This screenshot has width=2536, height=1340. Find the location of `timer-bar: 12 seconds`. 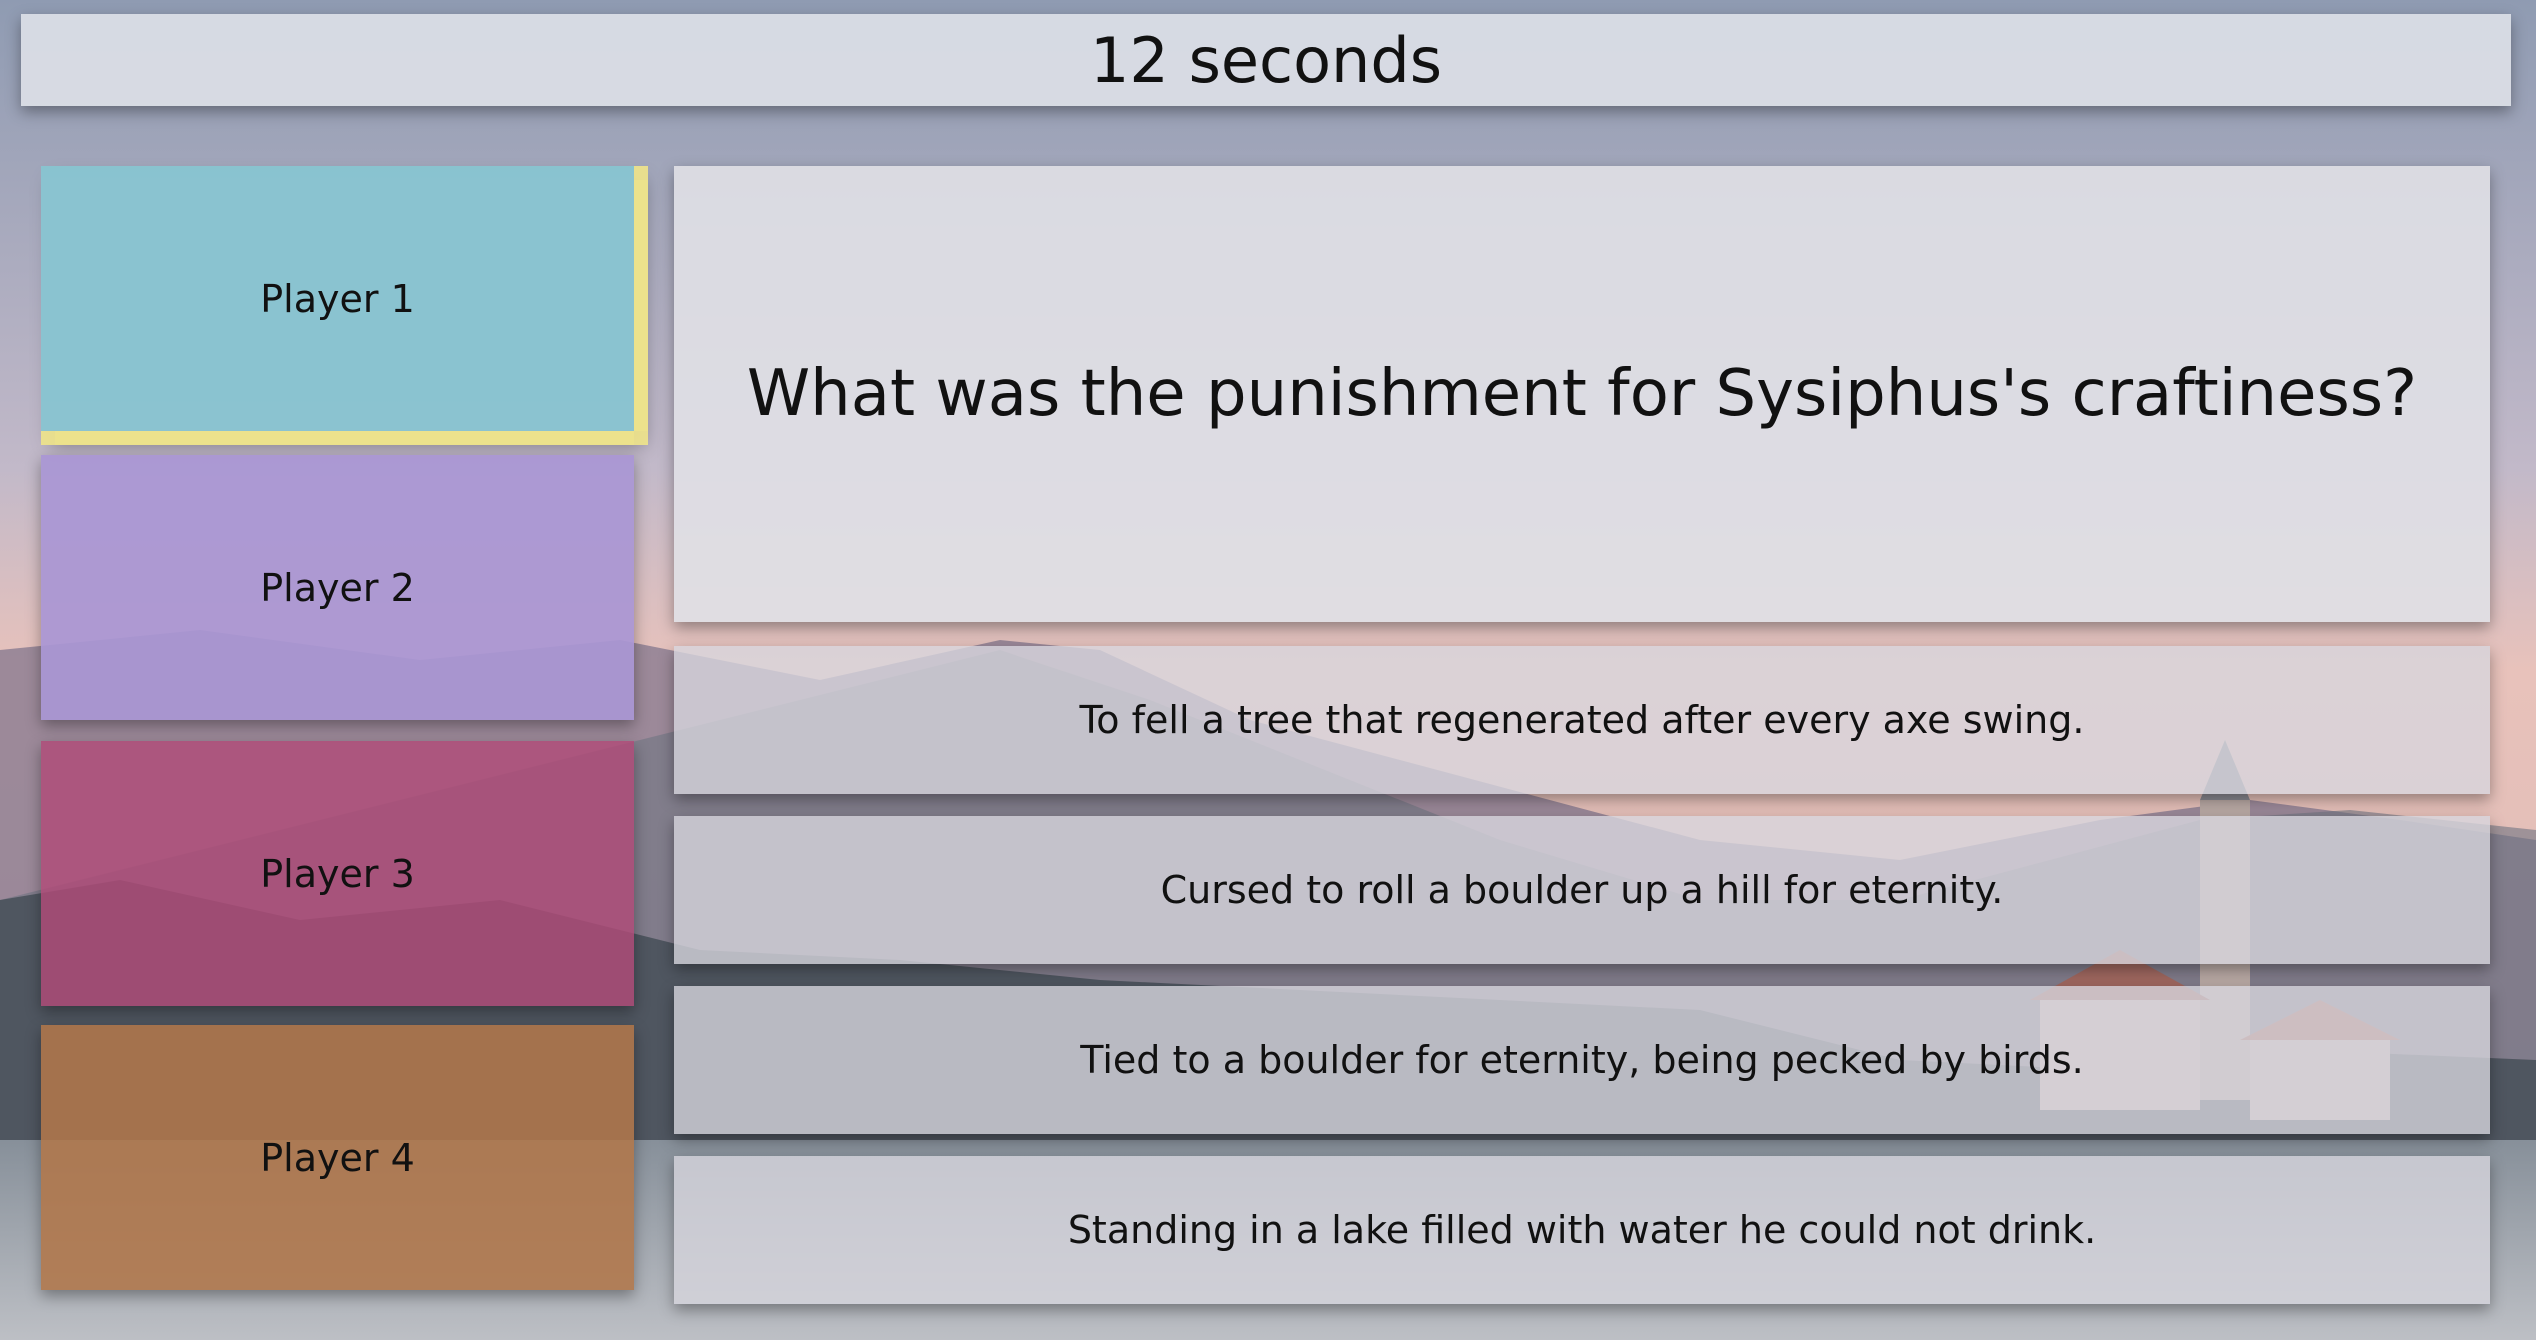

timer-bar: 12 seconds is located at coordinates (1266, 60).